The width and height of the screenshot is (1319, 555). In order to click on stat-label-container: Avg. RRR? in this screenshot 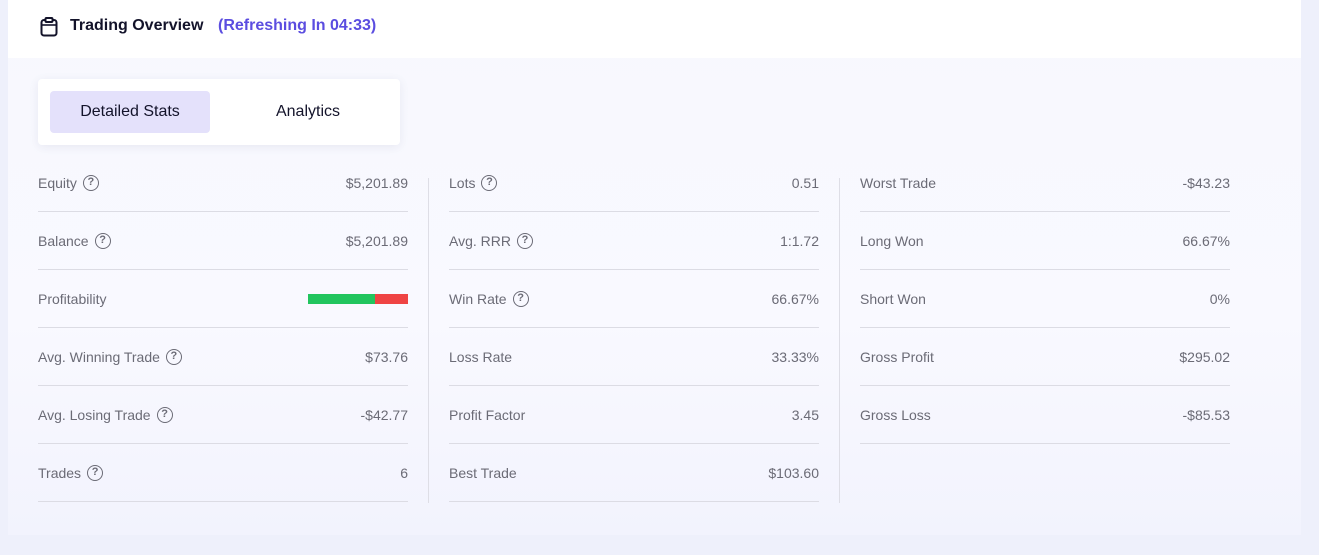, I will do `click(491, 240)`.